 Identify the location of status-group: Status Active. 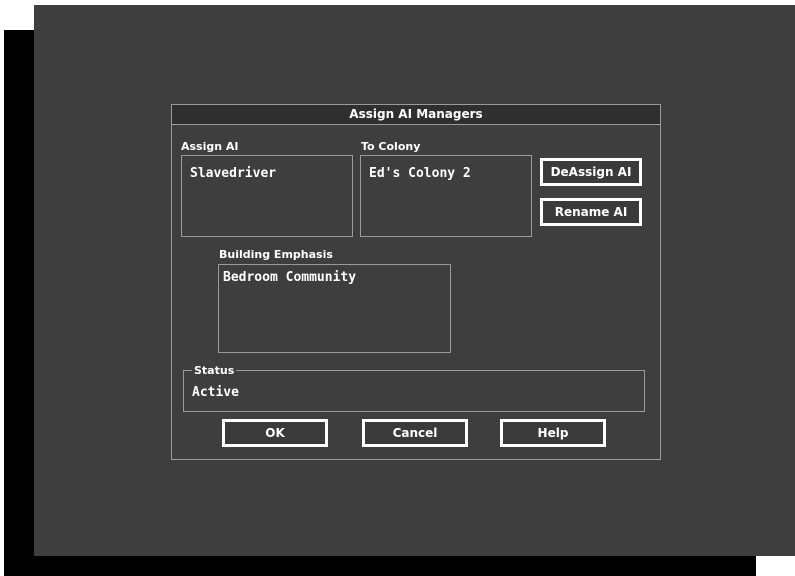
(414, 388).